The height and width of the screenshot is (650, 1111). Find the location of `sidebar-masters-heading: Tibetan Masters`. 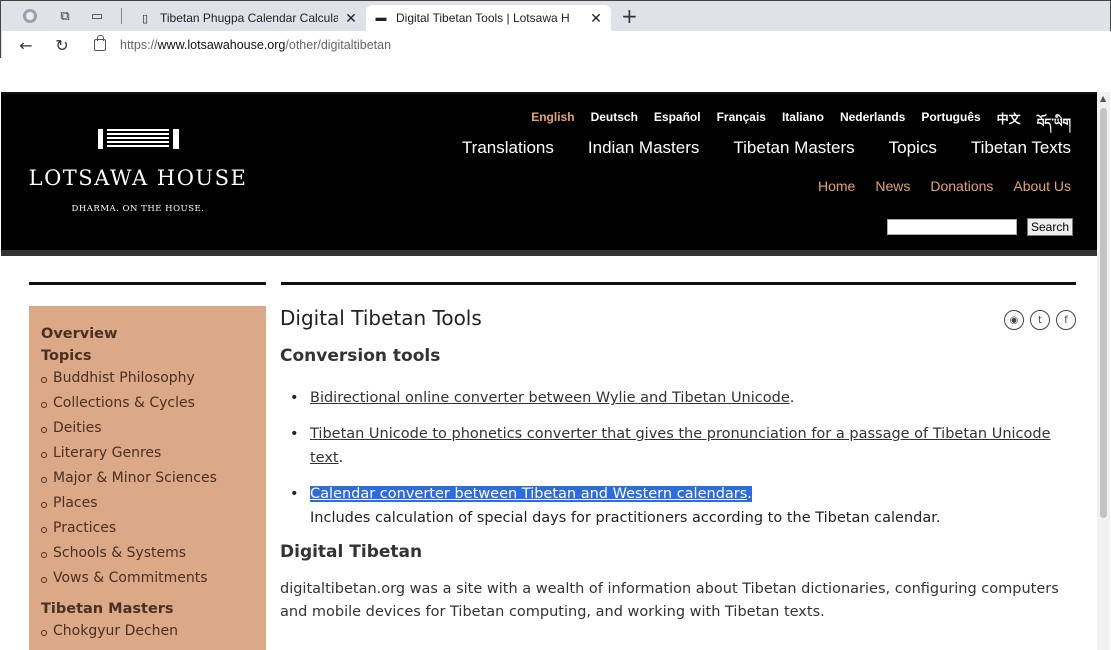

sidebar-masters-heading: Tibetan Masters is located at coordinates (148, 609).